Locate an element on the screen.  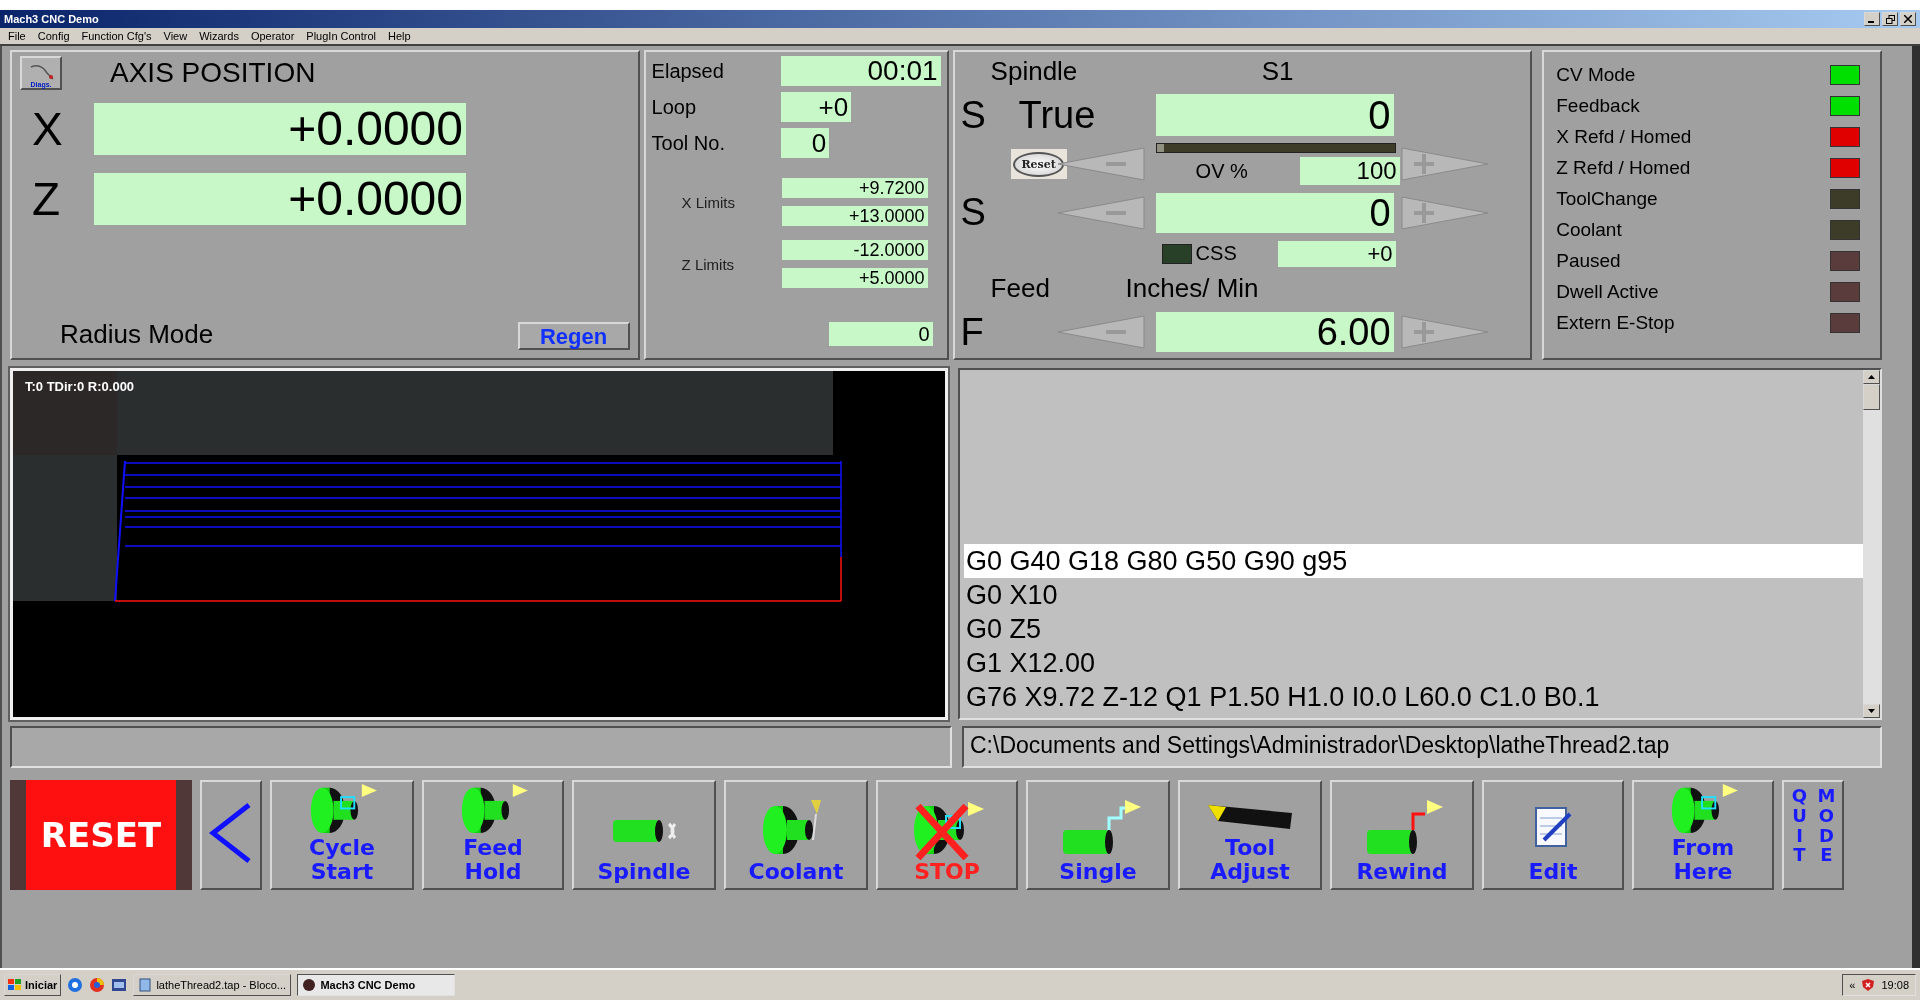
back-button is located at coordinates (231, 835).